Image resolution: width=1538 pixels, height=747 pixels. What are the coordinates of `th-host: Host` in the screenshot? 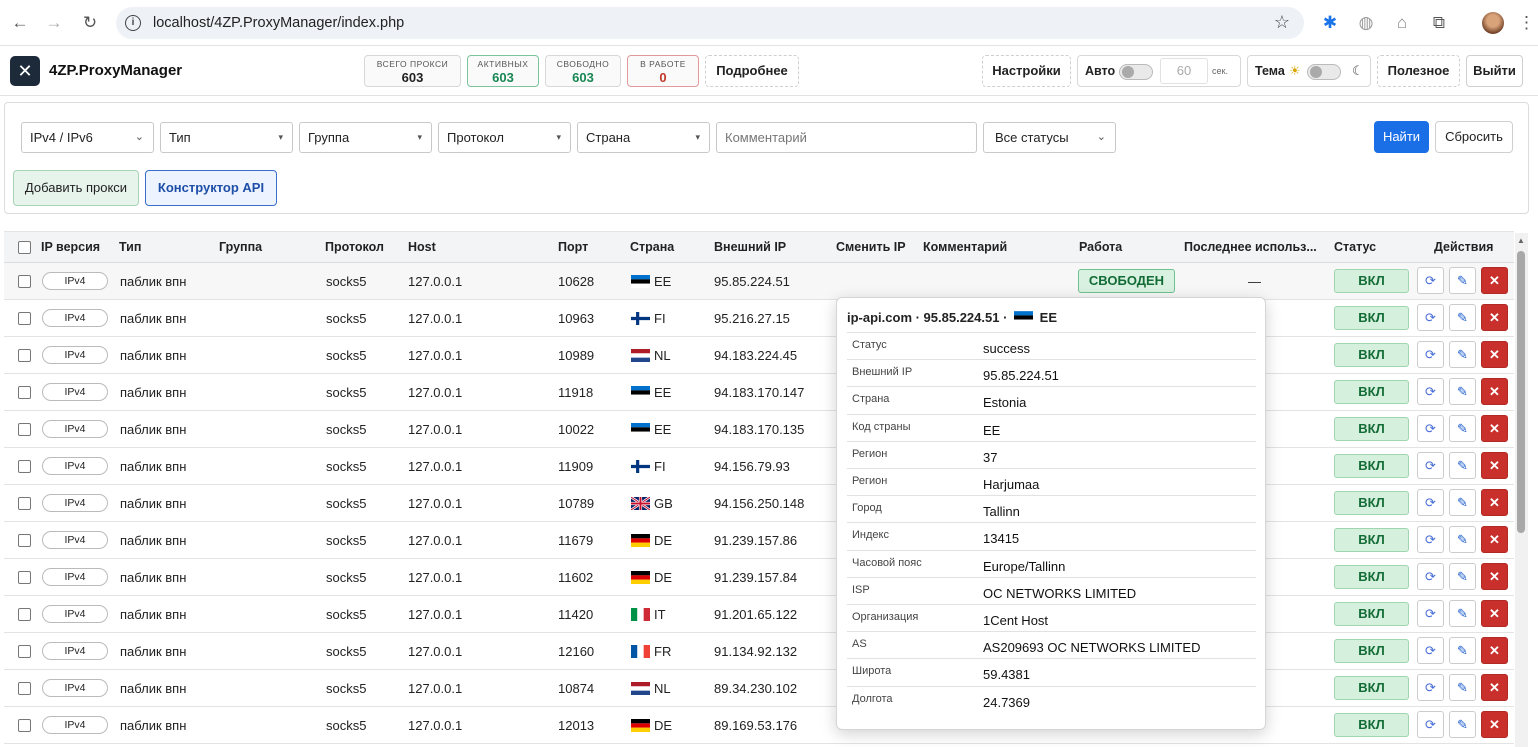 It's located at (422, 247).